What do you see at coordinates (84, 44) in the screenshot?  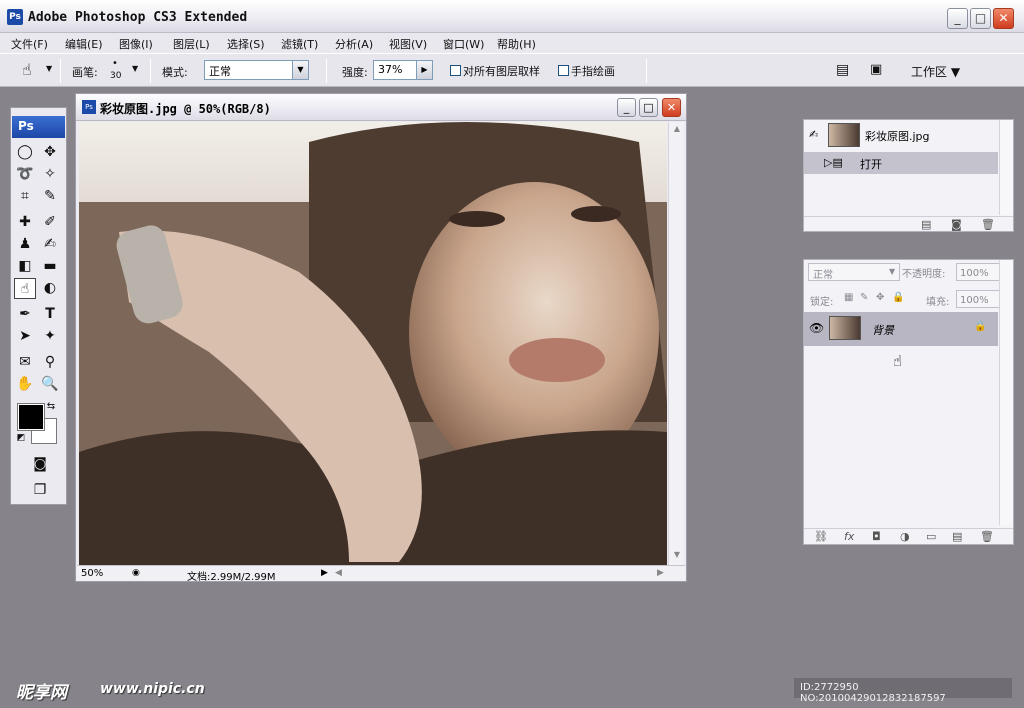 I see `menu-edit: 编辑(E)` at bounding box center [84, 44].